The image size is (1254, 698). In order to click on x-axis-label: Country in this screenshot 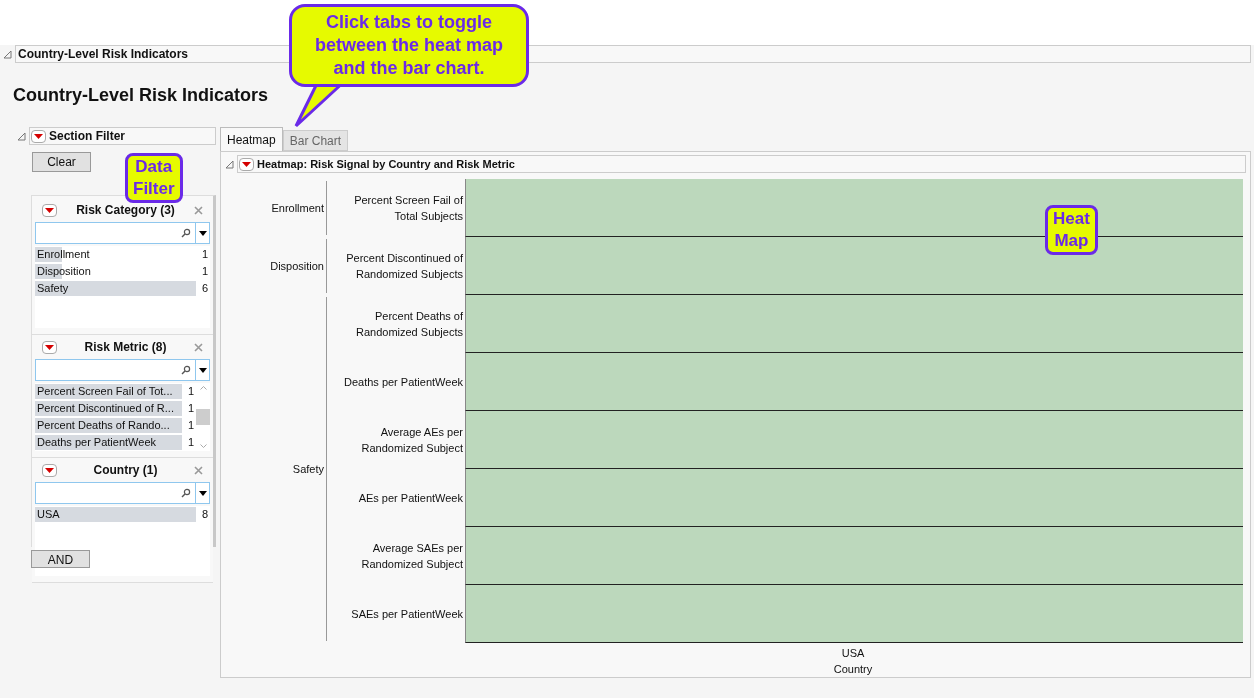, I will do `click(853, 669)`.